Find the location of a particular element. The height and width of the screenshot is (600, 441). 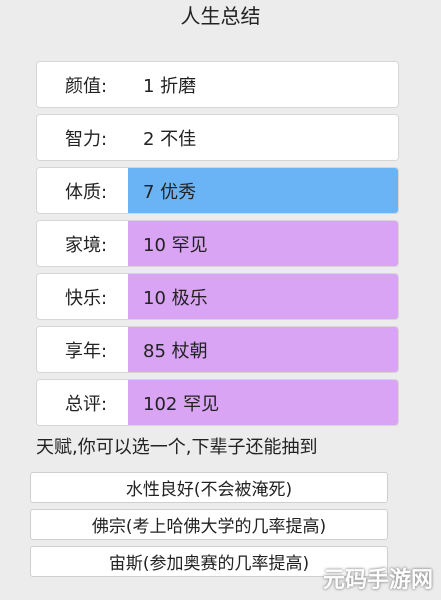

stat-label: 智力: is located at coordinates (82, 137).